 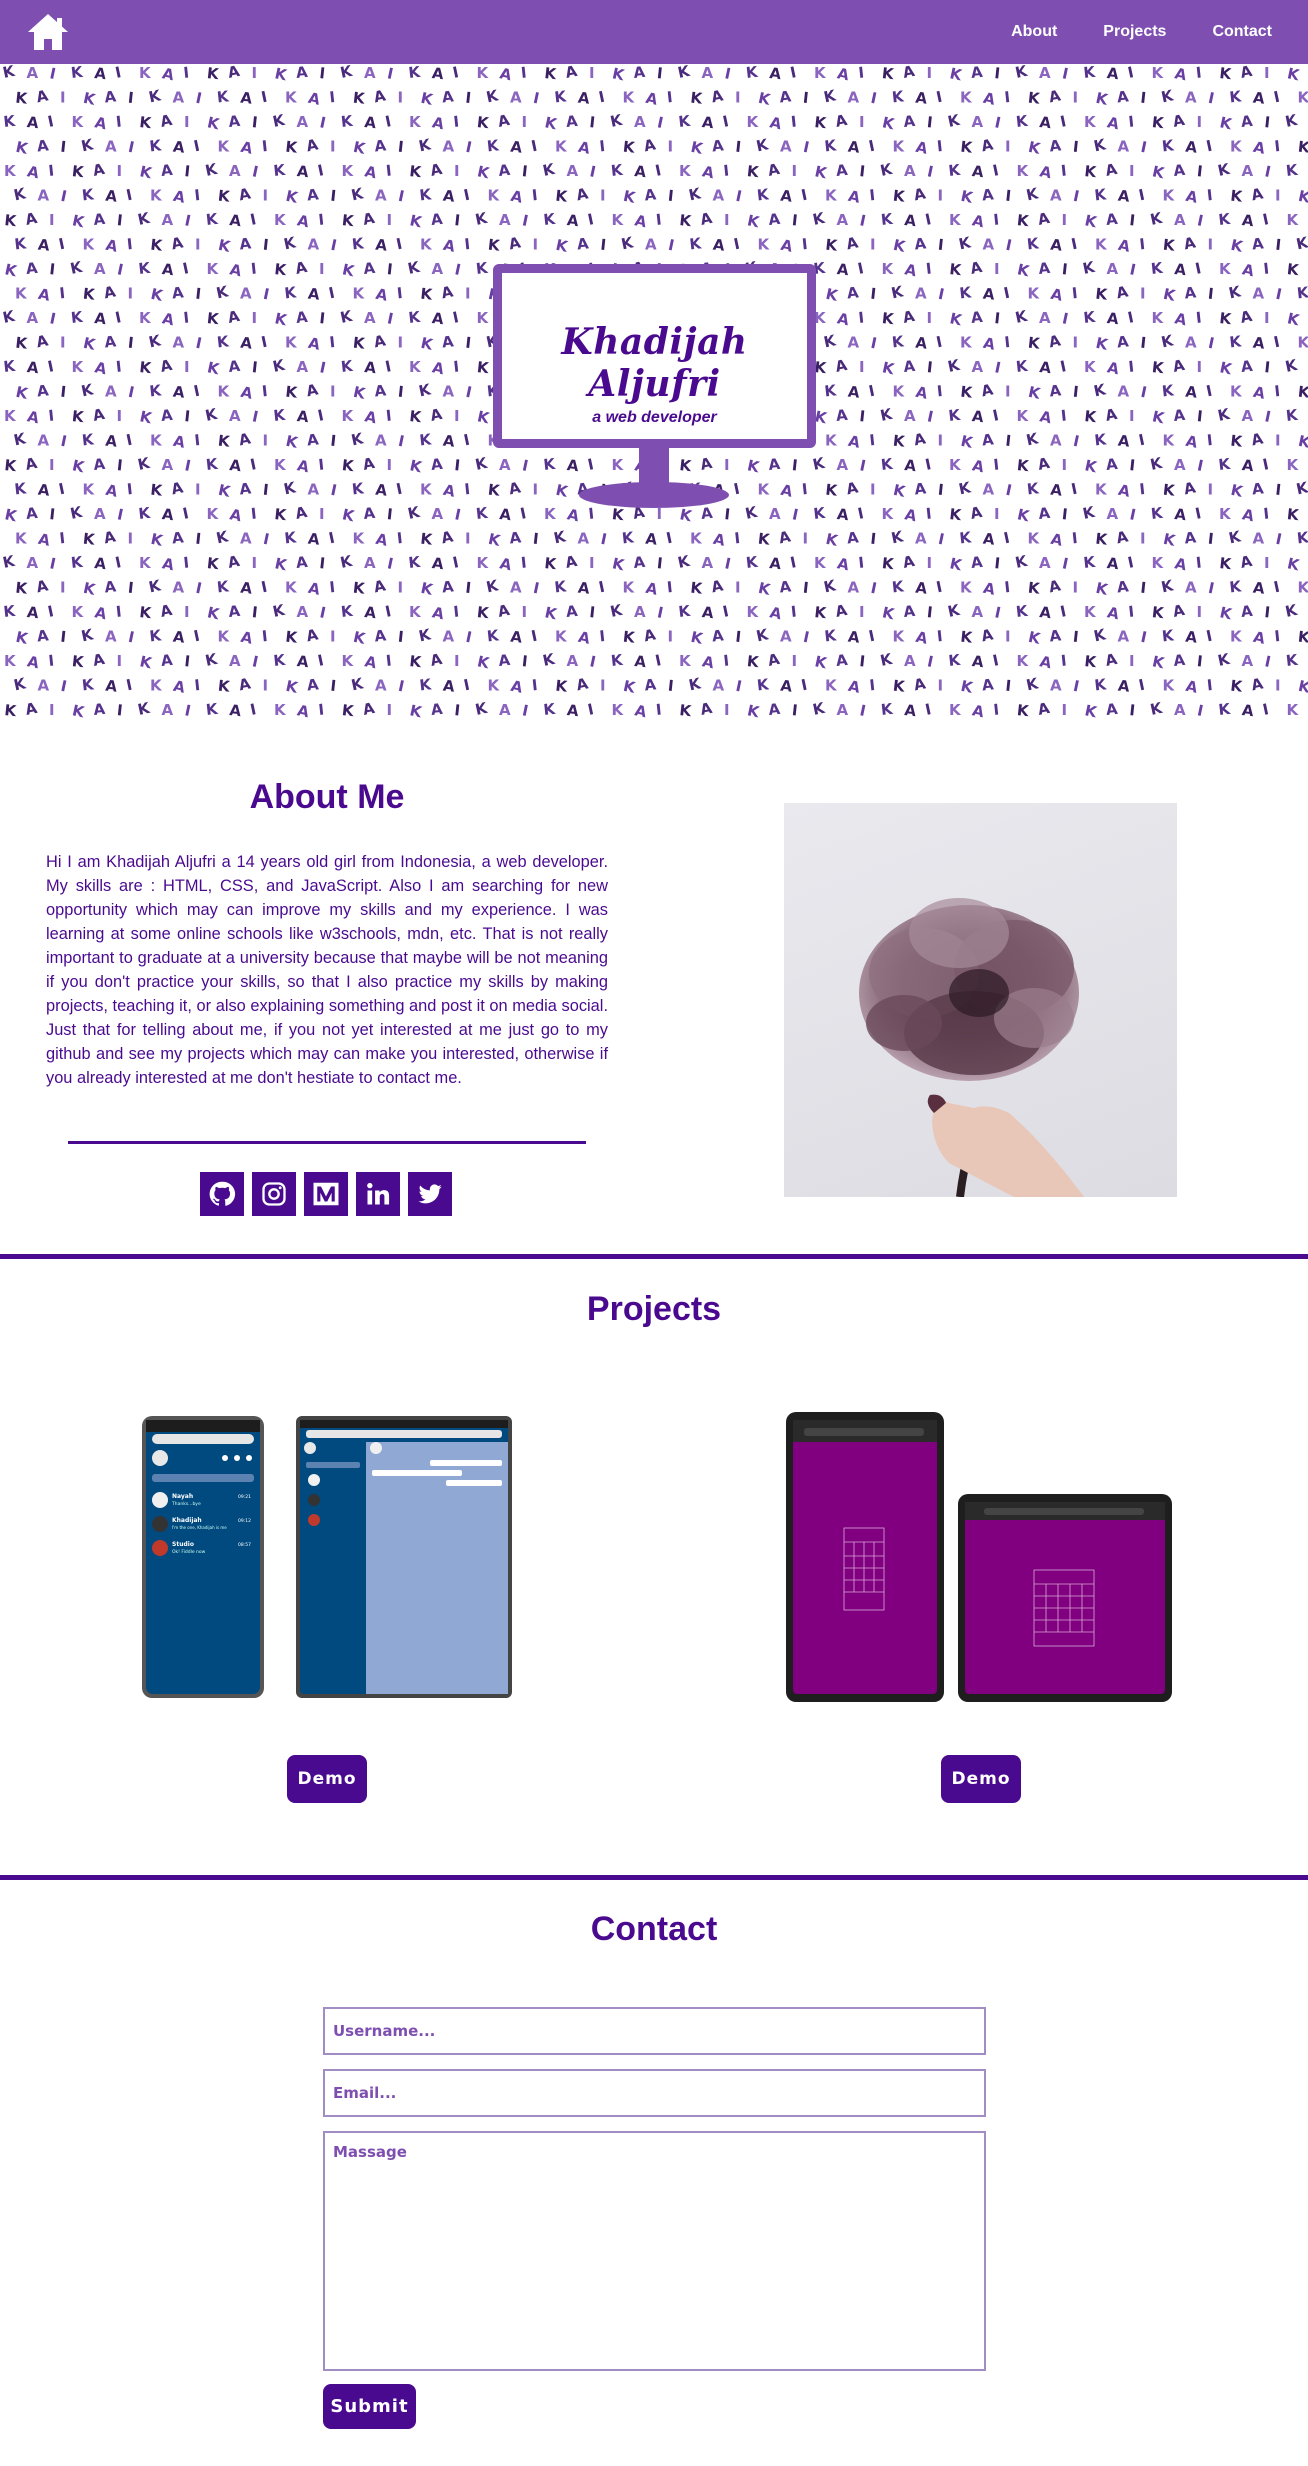 I want to click on project-1-demo-button: Demo, so click(x=327, y=1779).